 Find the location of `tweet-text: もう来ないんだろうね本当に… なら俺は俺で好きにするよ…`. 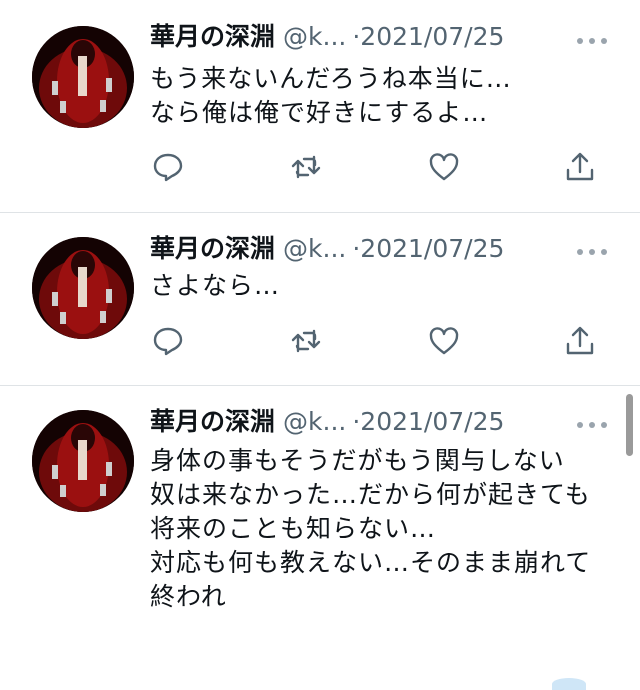

tweet-text: もう来ないんだろうね本当に… なら俺は俺で好きにするよ… is located at coordinates (331, 95).